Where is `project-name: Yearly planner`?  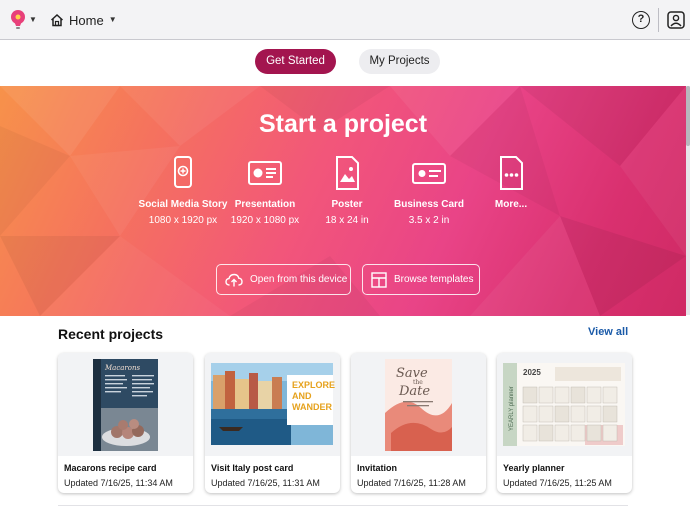
project-name: Yearly planner is located at coordinates (534, 468).